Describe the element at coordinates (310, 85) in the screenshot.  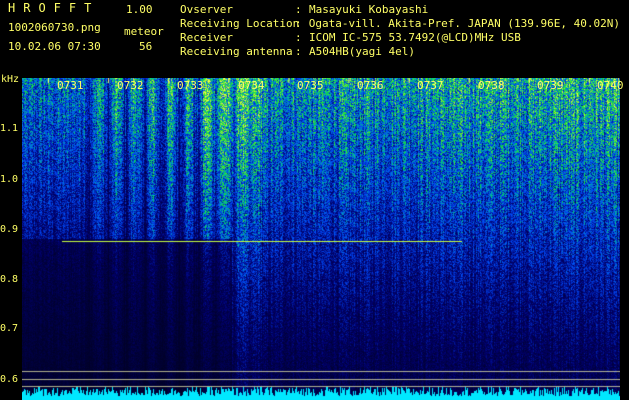
I see `time-tick-label: 0735` at that location.